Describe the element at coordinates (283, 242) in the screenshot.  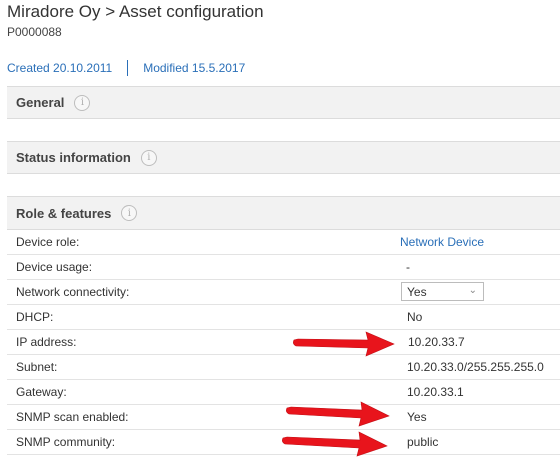
I see `row-device-role: Device role: Network Device` at that location.